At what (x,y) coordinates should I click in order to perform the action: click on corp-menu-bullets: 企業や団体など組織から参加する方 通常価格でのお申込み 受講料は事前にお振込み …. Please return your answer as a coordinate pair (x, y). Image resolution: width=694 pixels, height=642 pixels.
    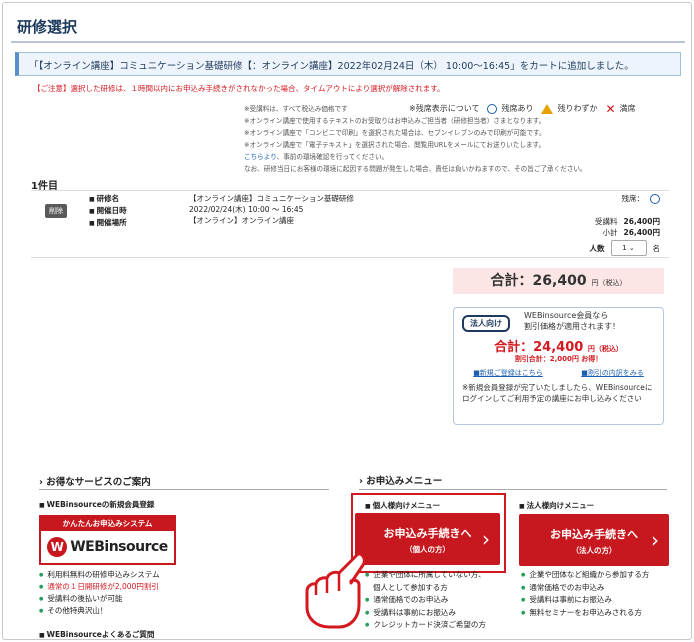
    Looking at the image, I should click on (585, 594).